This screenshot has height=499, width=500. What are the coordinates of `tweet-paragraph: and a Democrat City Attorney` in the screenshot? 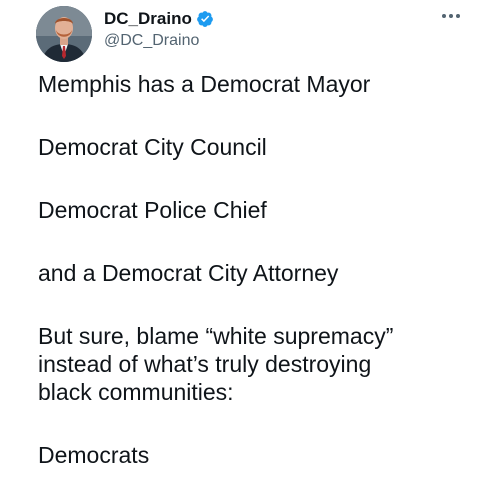 It's located at (188, 273).